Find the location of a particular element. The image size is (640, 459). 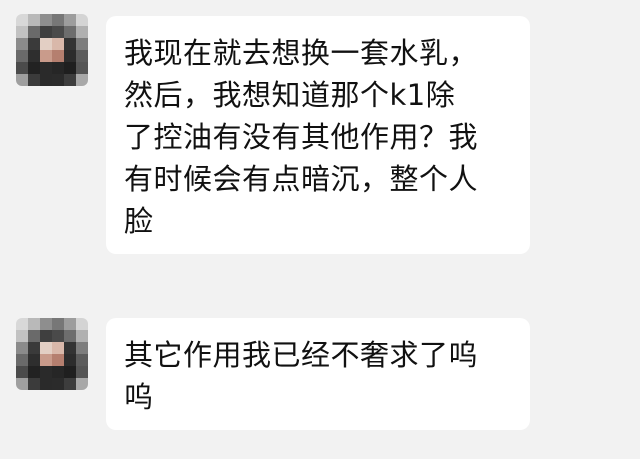

message-text-line: 脸 is located at coordinates (139, 221).